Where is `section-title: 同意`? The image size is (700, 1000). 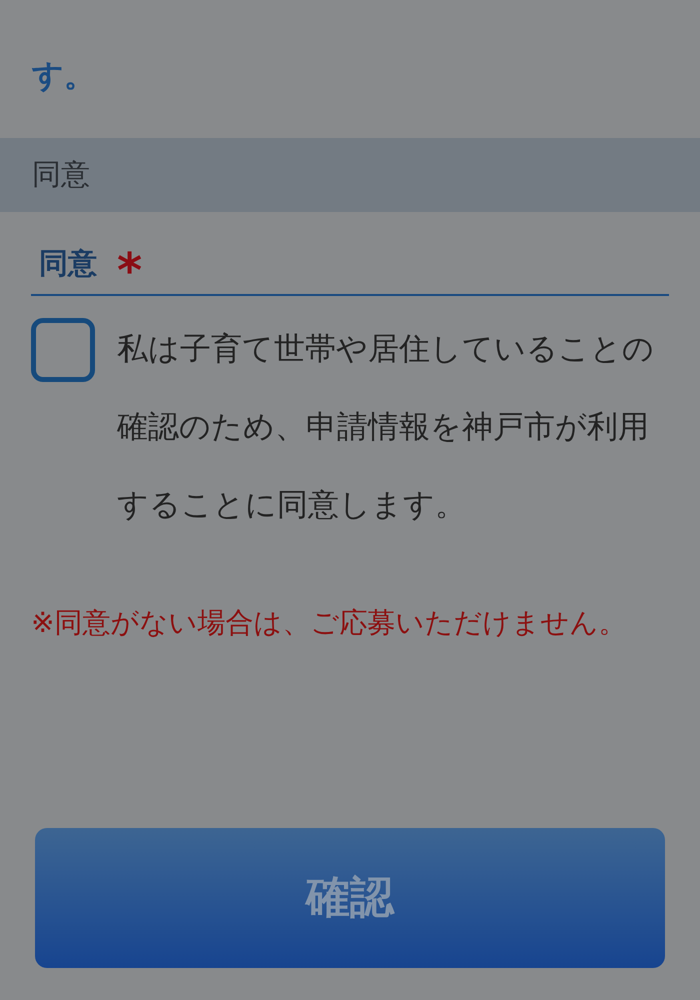 section-title: 同意 is located at coordinates (61, 175).